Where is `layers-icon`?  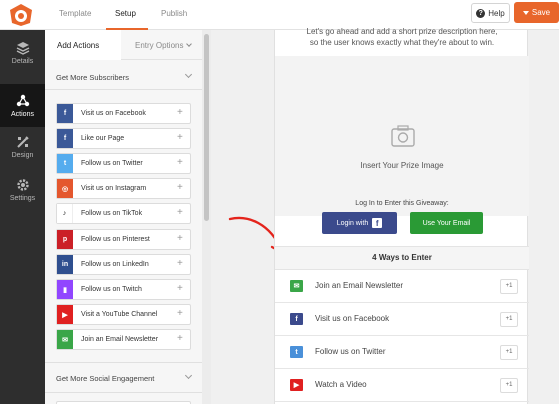
layers-icon is located at coordinates (22, 48).